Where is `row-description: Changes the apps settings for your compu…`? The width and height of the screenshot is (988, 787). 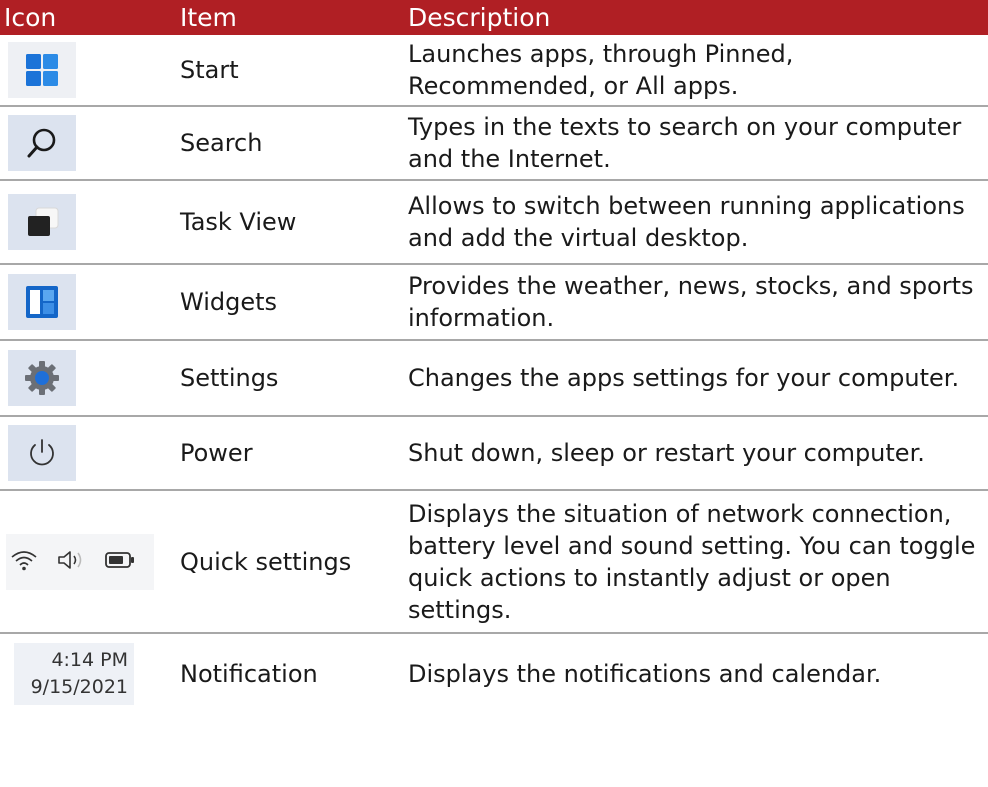 row-description: Changes the apps settings for your compu… is located at coordinates (684, 378).